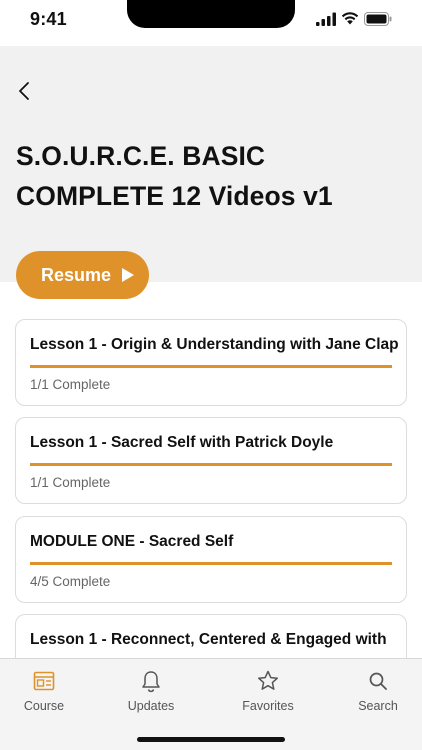  I want to click on tab-label: Course, so click(44, 706).